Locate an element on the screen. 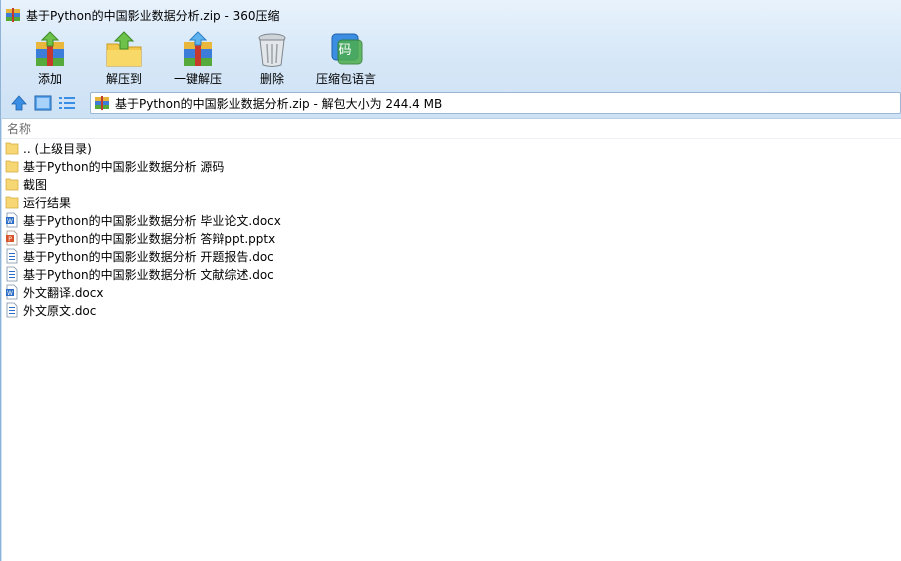  trash-icon is located at coordinates (272, 50).